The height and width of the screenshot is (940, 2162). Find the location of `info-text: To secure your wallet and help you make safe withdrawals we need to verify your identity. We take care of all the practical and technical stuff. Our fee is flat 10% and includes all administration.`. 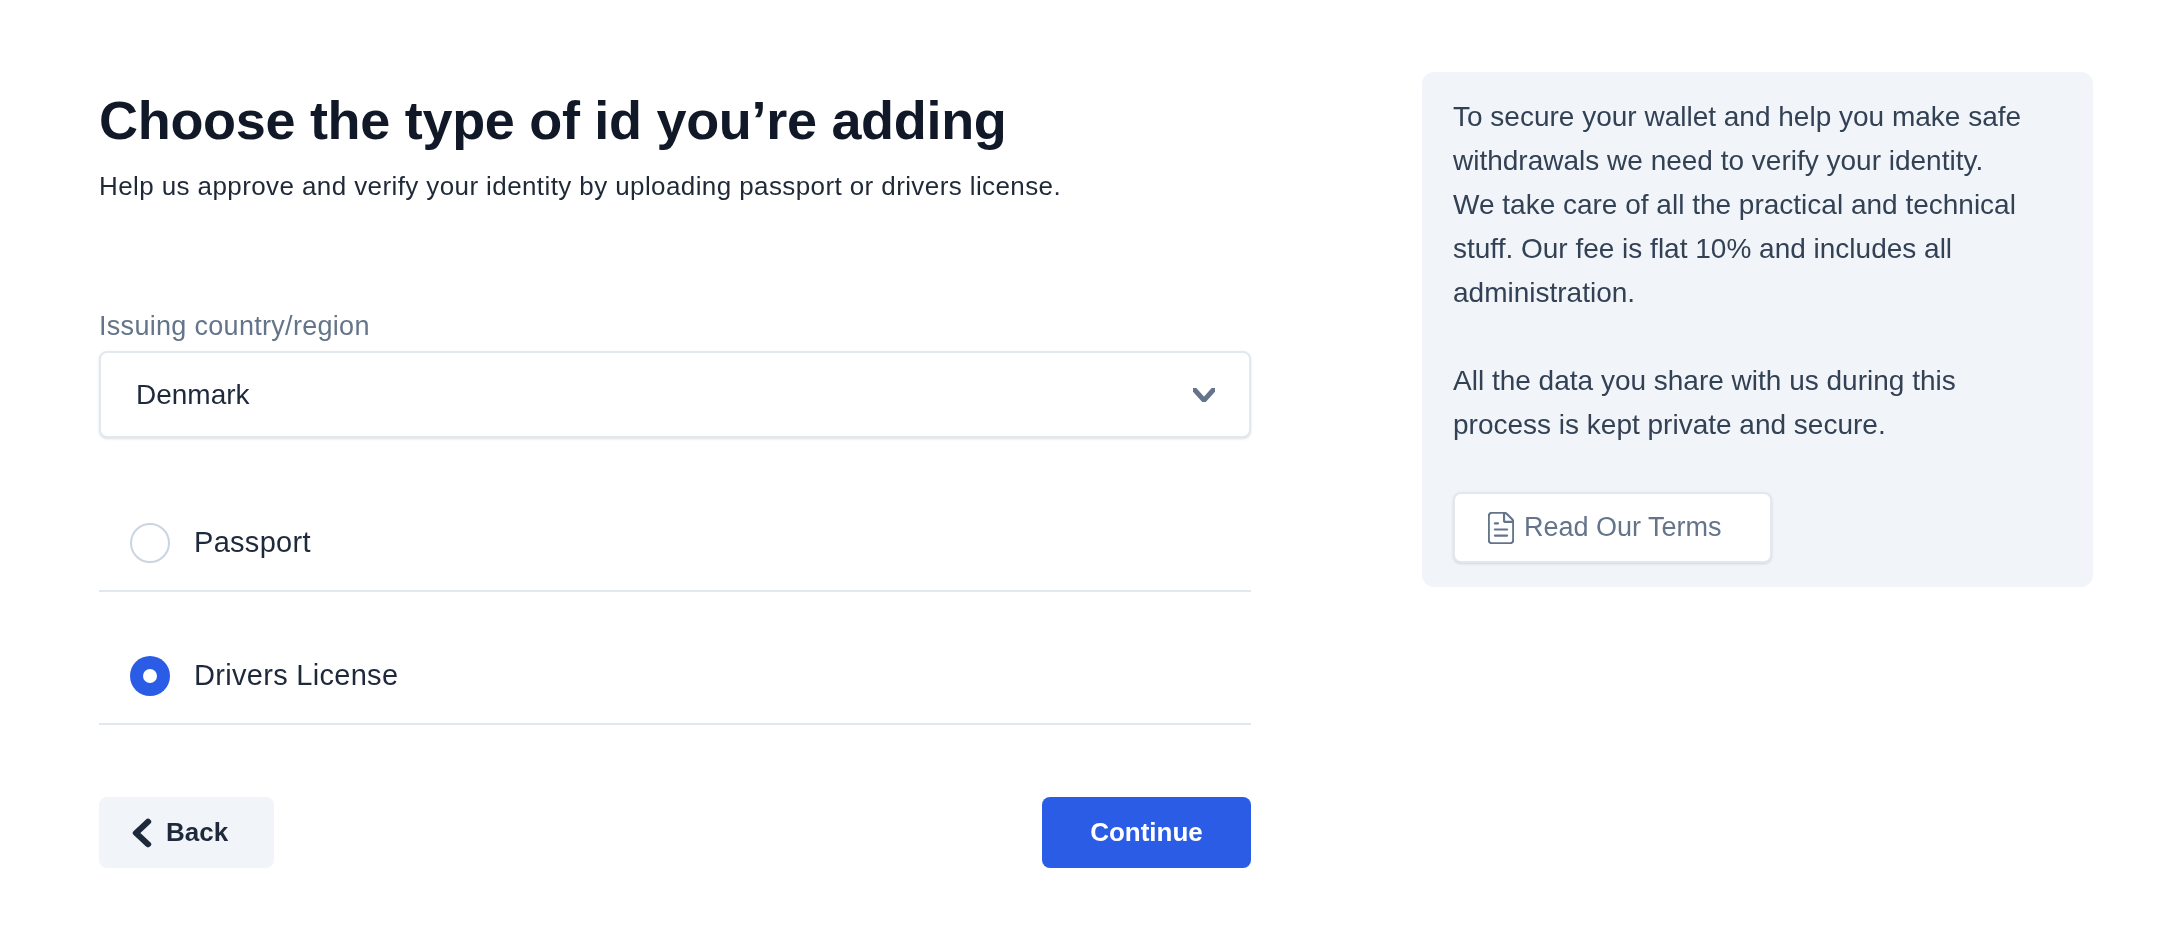

info-text: To secure your wallet and help you make safe withdrawals we need to verify your identity. We take care of all the practical and technical stuff. Our fee is flat 10% and includes all administration. is located at coordinates (1738, 205).